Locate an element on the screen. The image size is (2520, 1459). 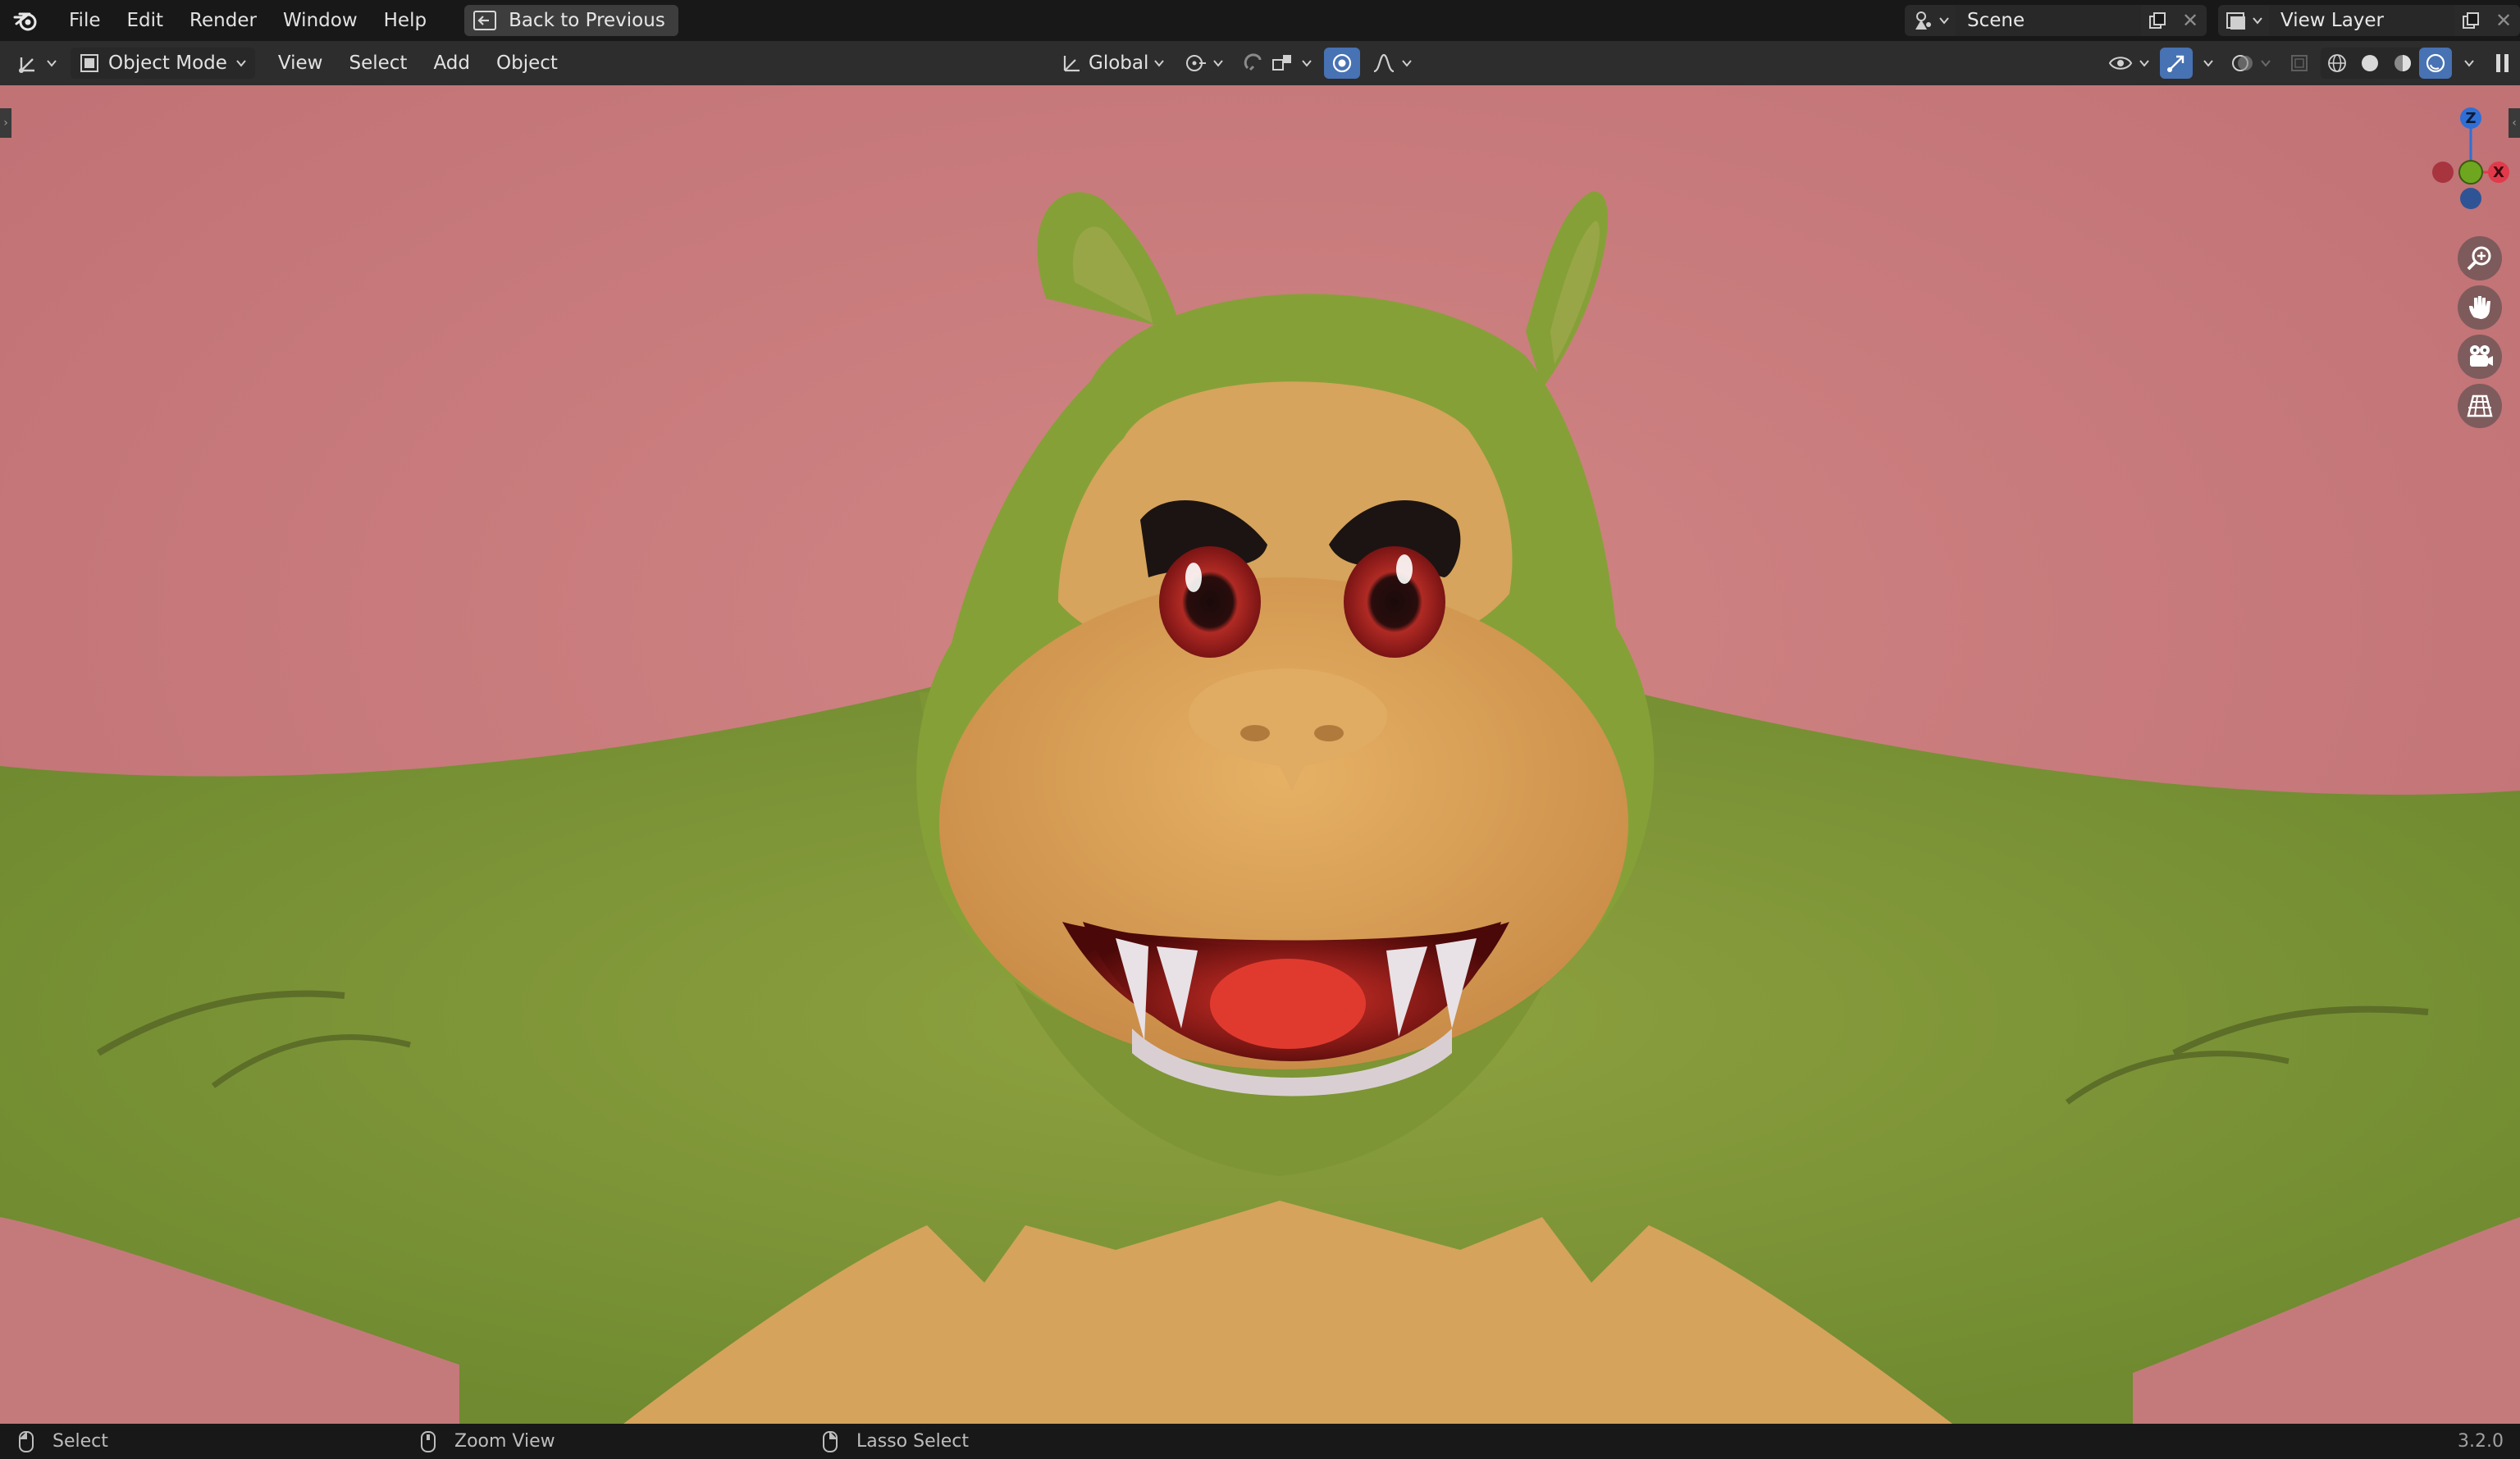
status-select-label: Select is located at coordinates (80, 1441).